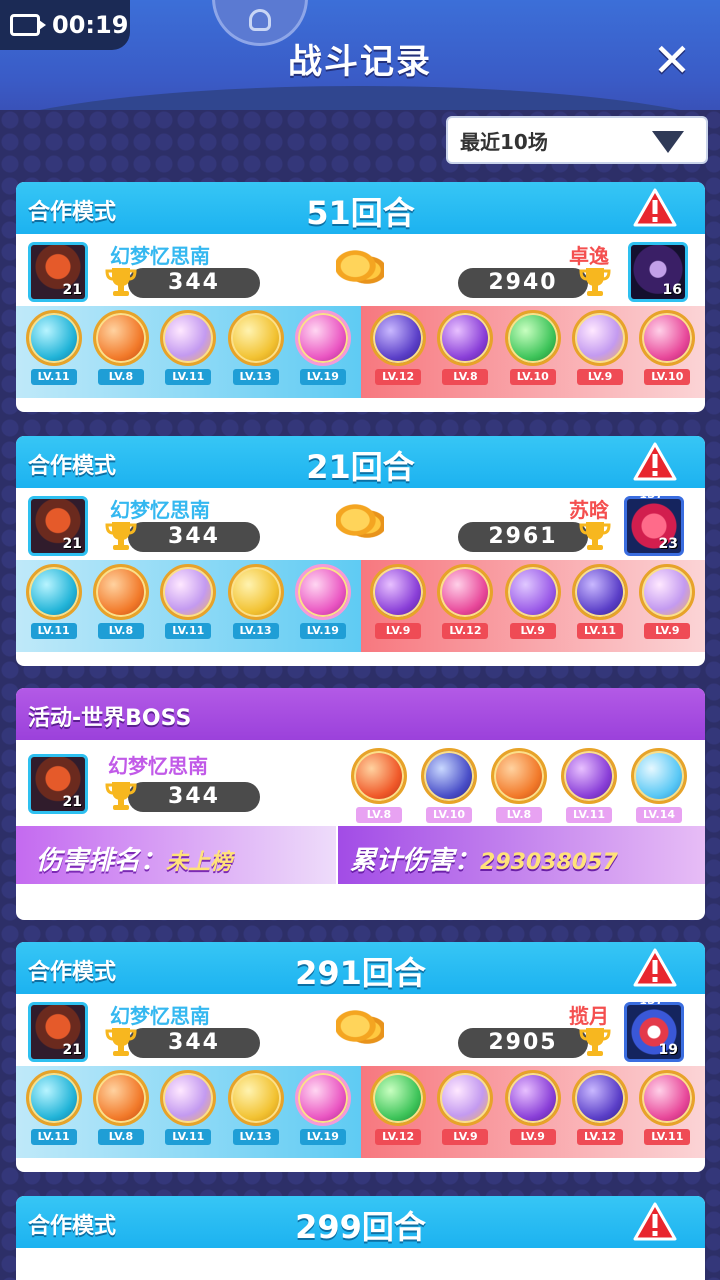 The height and width of the screenshot is (1280, 720). I want to click on opp-score: 2905, so click(523, 1043).